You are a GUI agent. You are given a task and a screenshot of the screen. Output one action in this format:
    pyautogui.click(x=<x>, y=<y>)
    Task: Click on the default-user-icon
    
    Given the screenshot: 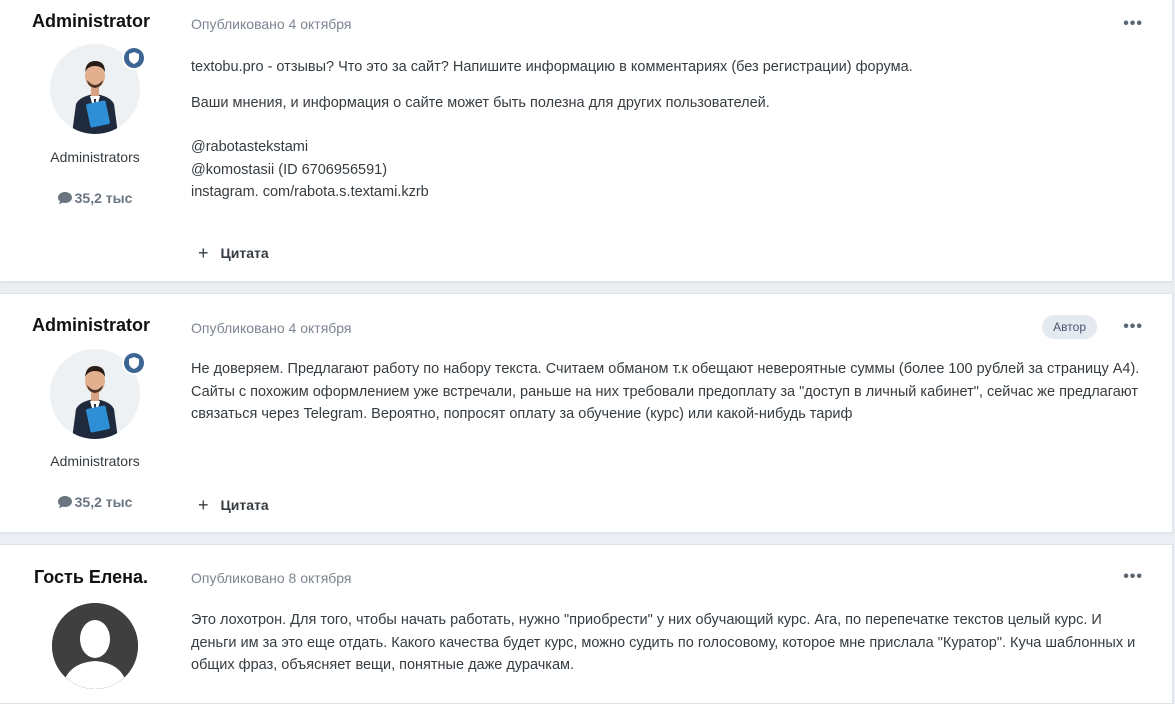 What is the action you would take?
    pyautogui.click(x=95, y=646)
    